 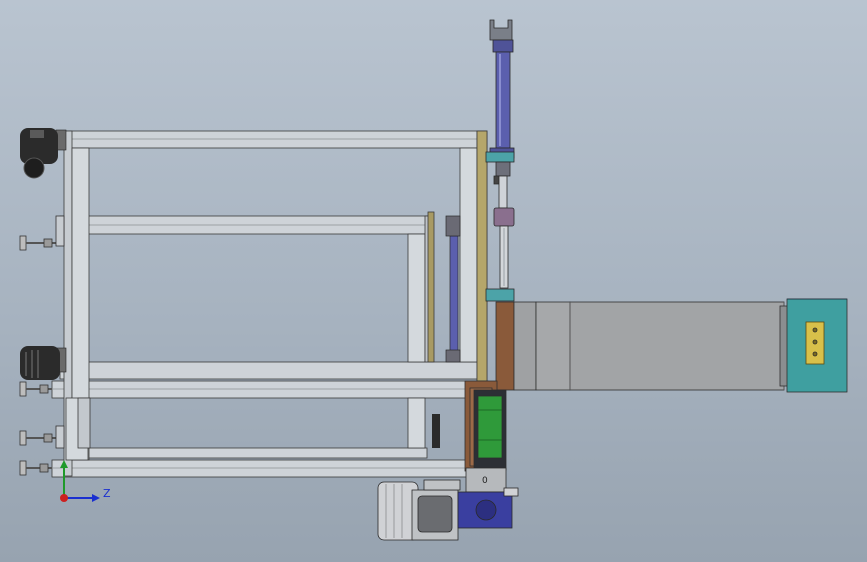 I want to click on rod-coupling, so click(x=504, y=217).